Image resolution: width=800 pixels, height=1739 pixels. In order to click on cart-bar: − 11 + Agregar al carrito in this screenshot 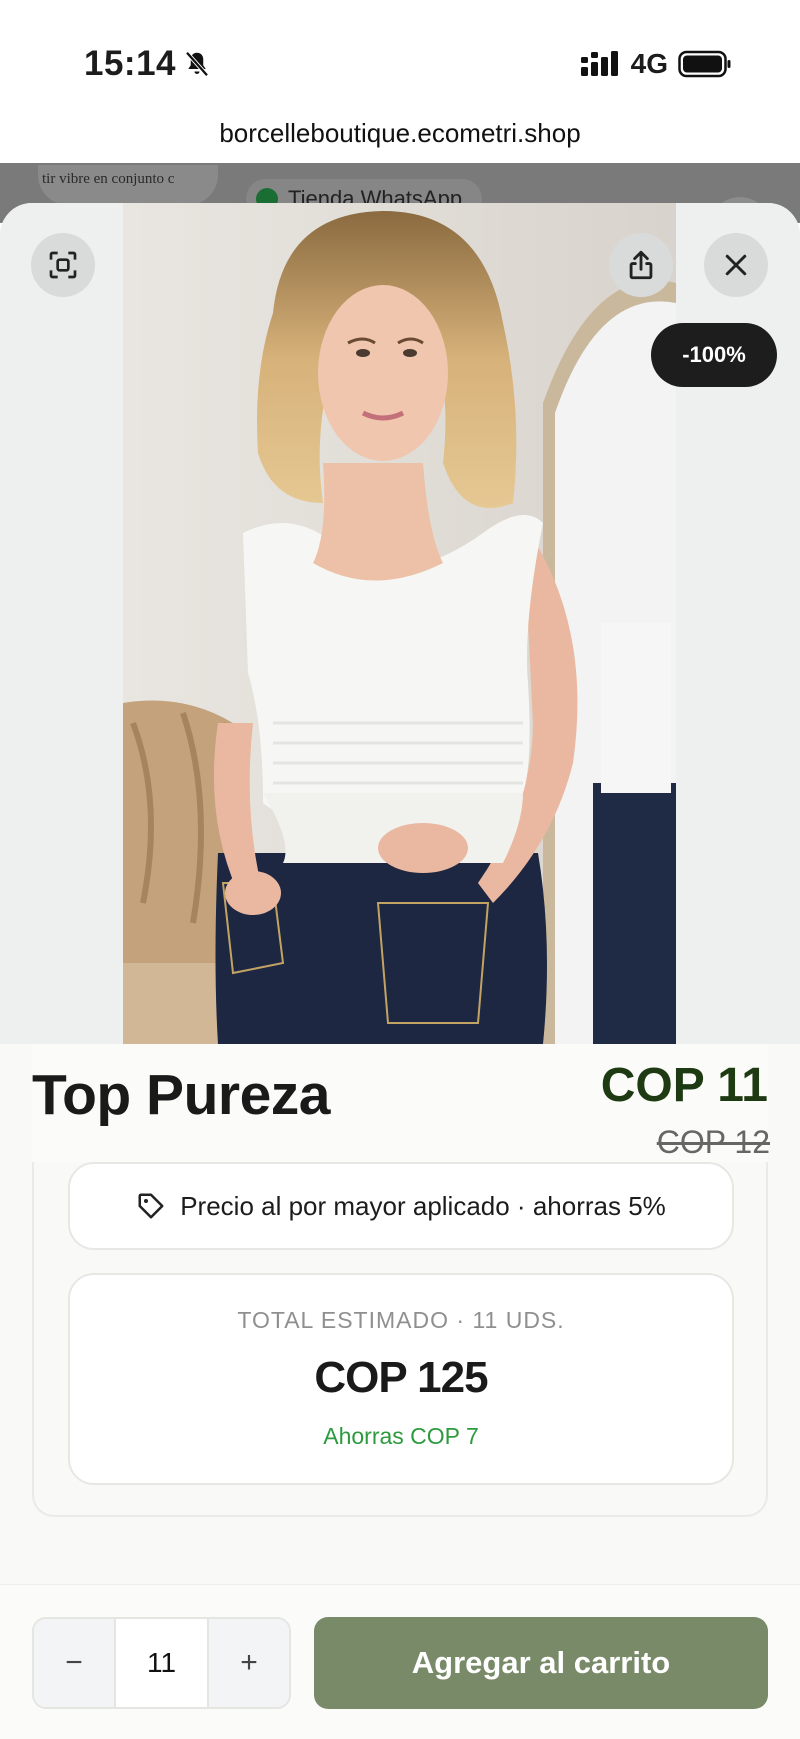, I will do `click(400, 1661)`.